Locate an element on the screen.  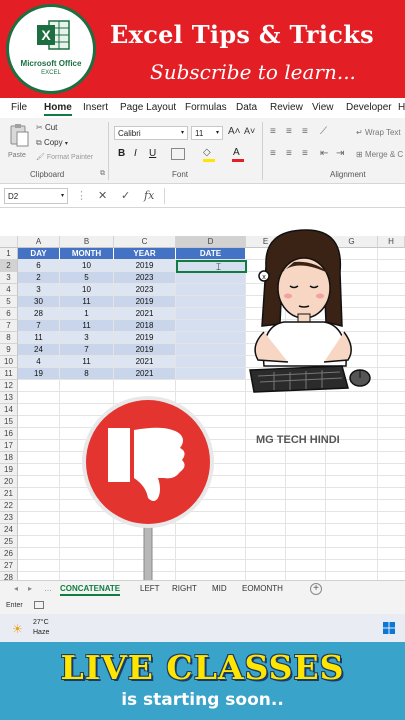
row-header: 11 is located at coordinates (9, 374).